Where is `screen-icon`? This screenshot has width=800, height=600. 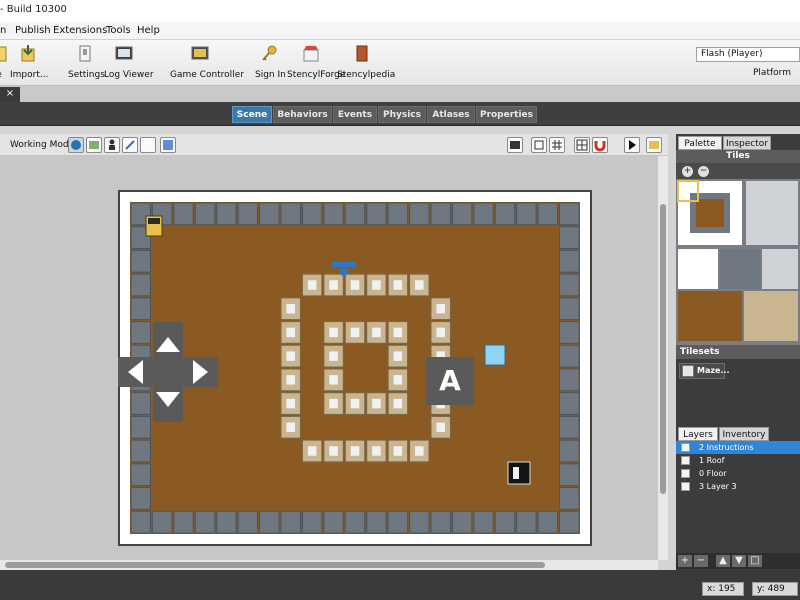 screen-icon is located at coordinates (515, 145).